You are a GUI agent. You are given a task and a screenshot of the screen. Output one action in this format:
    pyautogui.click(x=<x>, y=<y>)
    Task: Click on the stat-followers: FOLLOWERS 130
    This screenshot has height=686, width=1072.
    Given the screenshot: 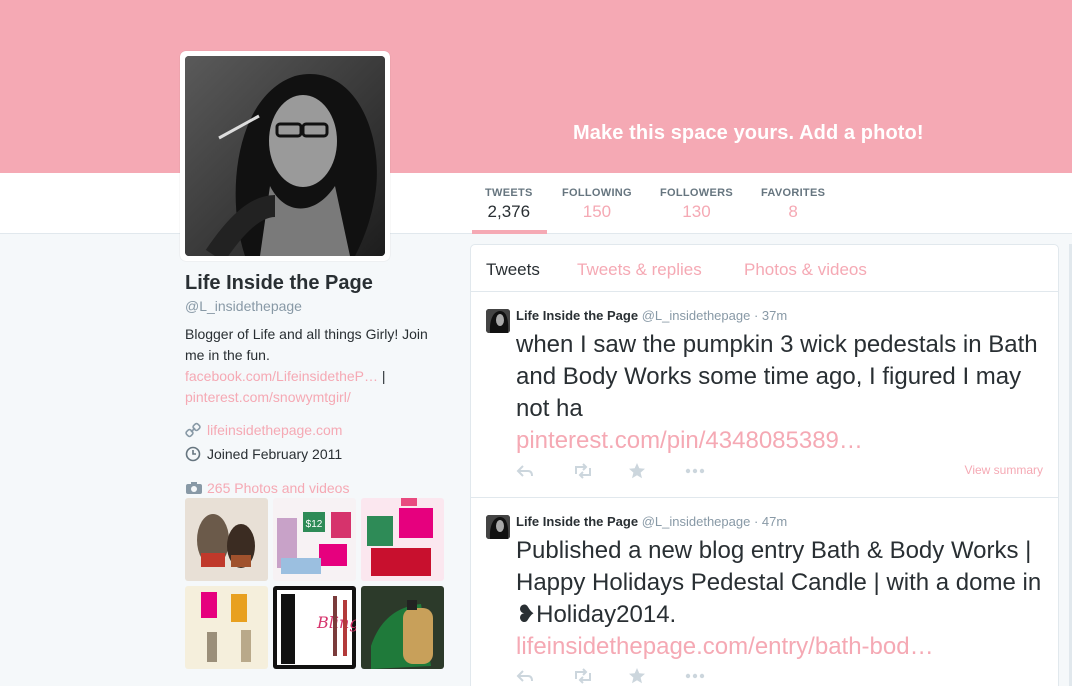 What is the action you would take?
    pyautogui.click(x=696, y=204)
    